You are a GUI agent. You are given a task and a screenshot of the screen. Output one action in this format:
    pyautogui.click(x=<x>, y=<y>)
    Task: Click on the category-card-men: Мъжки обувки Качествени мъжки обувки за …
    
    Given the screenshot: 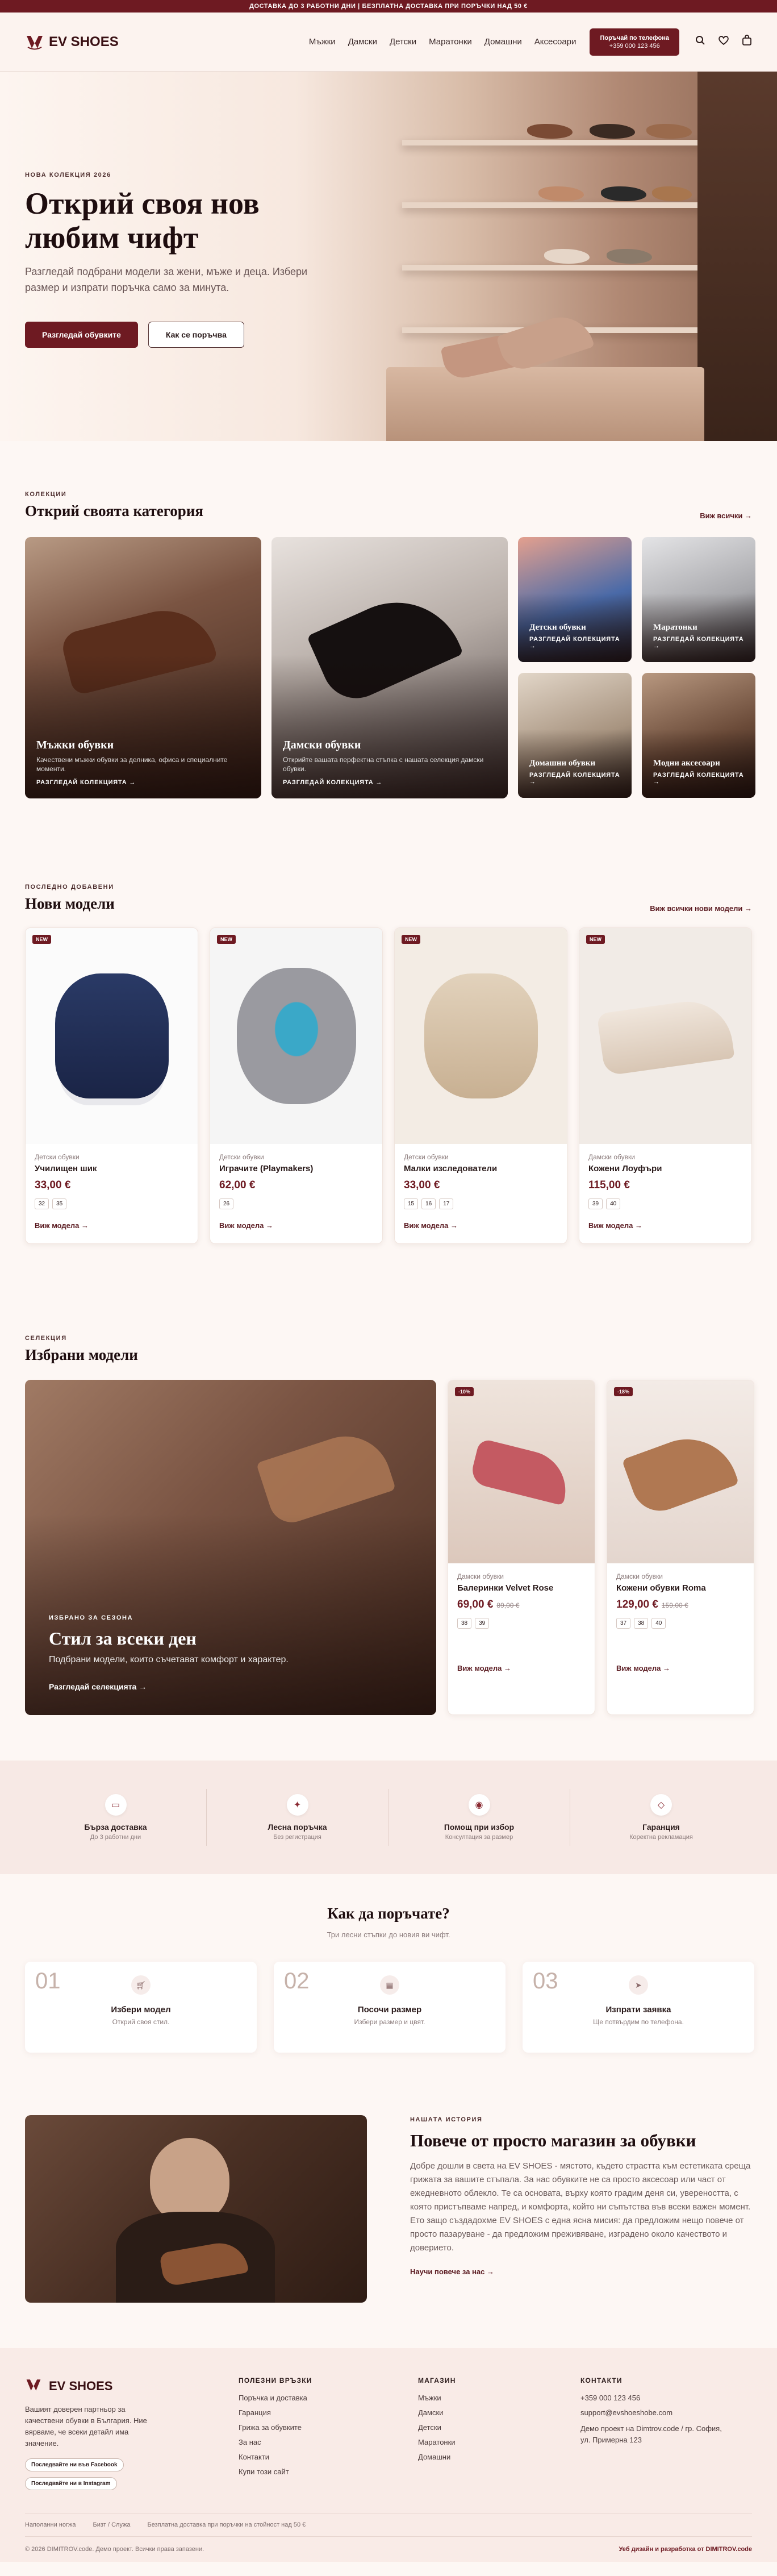 What is the action you would take?
    pyautogui.click(x=143, y=667)
    